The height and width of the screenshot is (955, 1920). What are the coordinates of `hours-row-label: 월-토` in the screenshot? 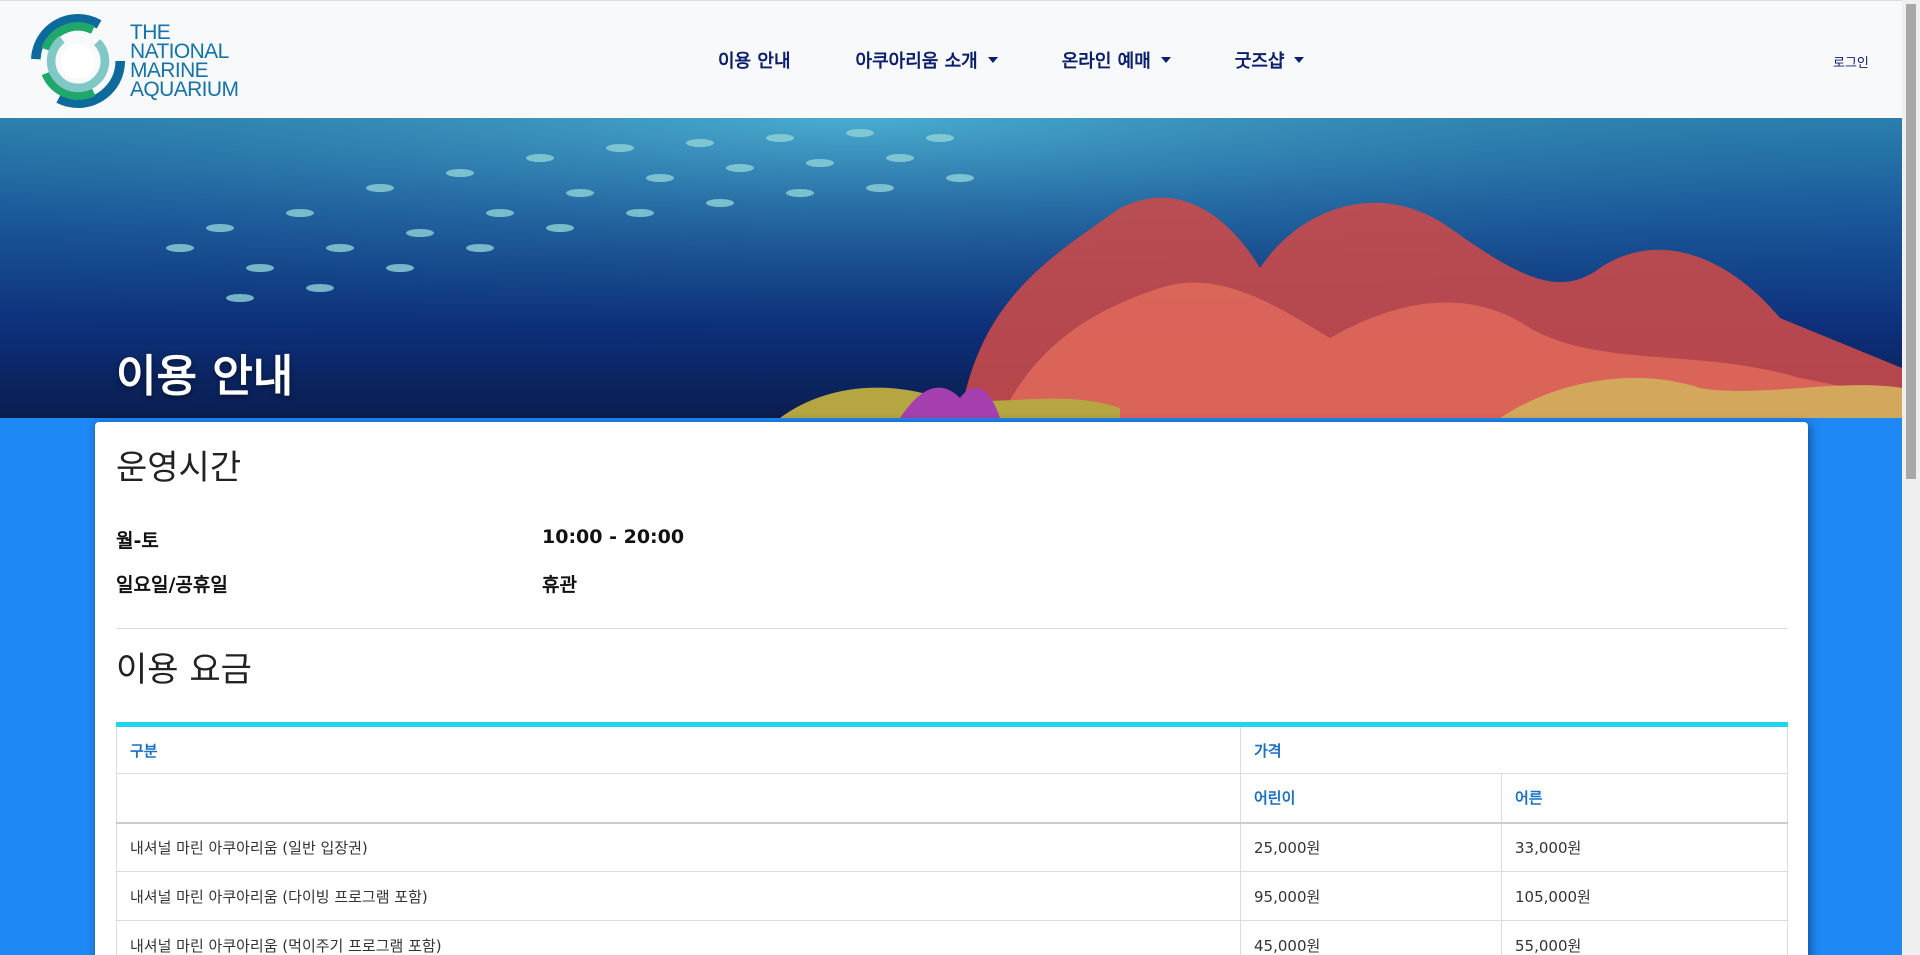 It's located at (137, 541).